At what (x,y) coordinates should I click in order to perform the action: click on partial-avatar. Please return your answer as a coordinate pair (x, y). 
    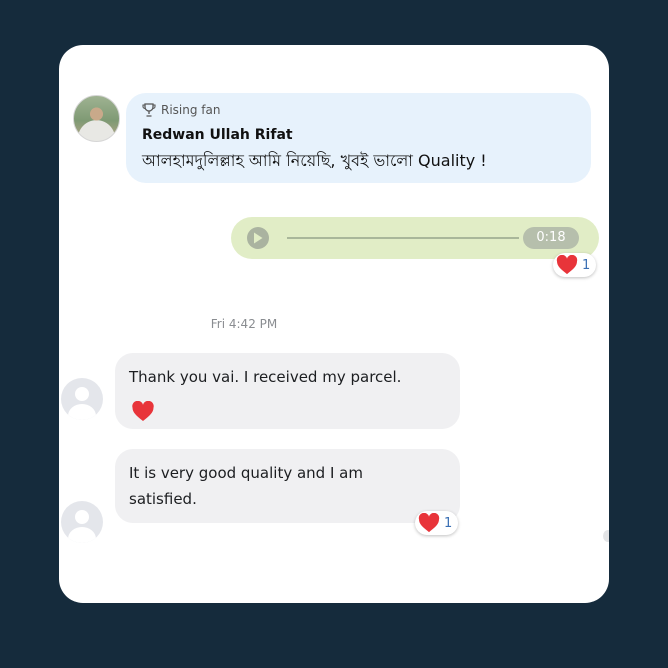
    Looking at the image, I should click on (606, 536).